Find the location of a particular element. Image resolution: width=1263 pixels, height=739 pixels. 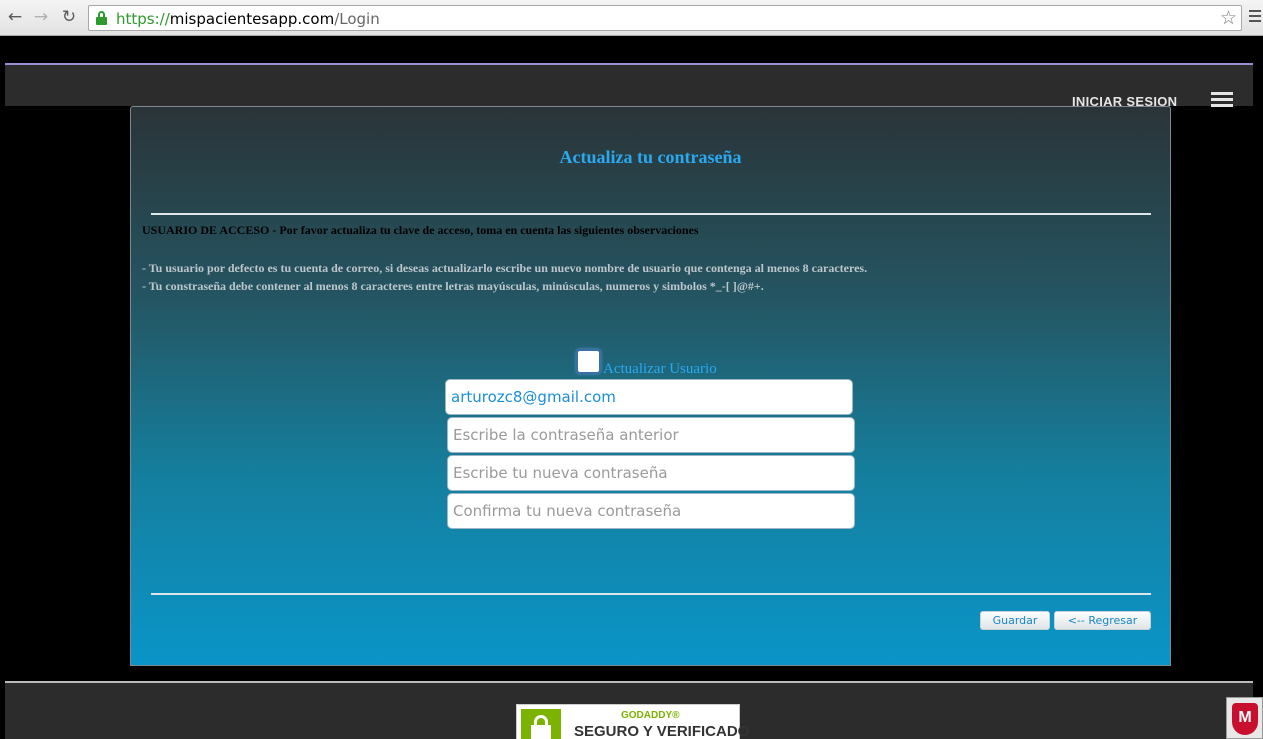

hamburger-menu-icon is located at coordinates (1222, 101).